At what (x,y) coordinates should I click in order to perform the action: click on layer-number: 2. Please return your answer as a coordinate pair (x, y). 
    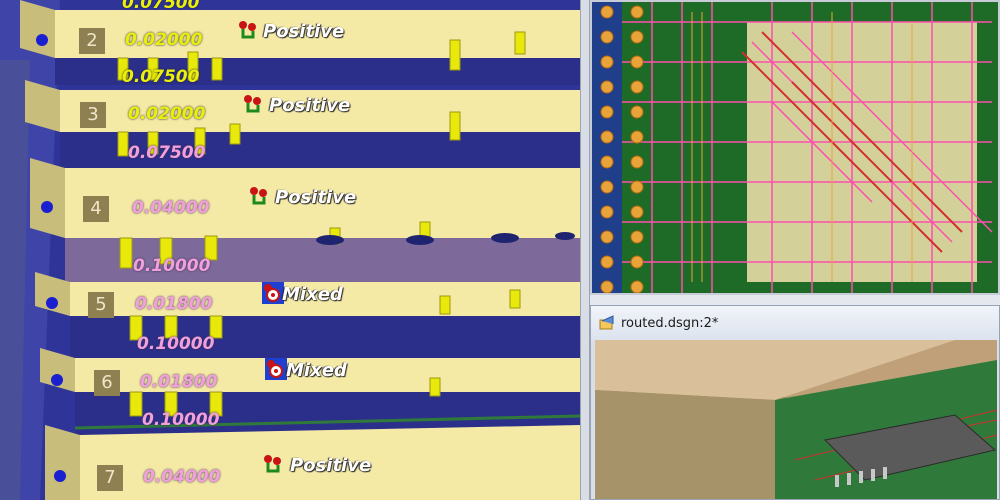
    Looking at the image, I should click on (92, 41).